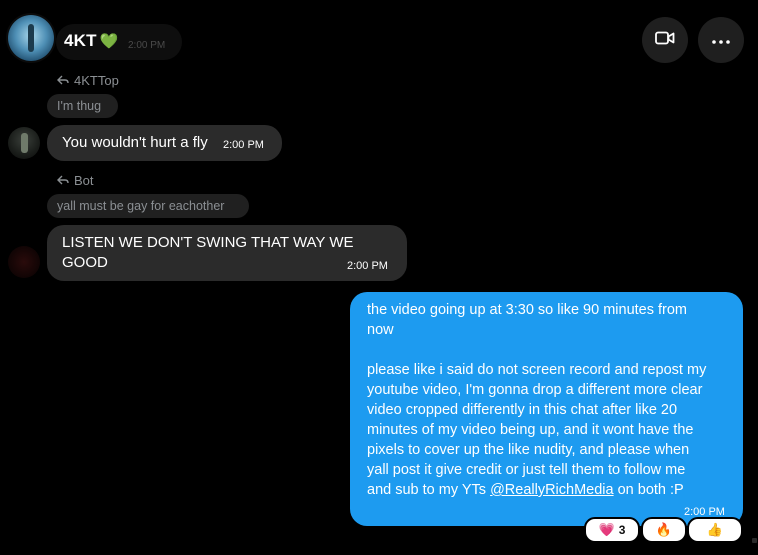  Describe the element at coordinates (148, 206) in the screenshot. I see `quoted-message: yall must be gay for eachother` at that location.